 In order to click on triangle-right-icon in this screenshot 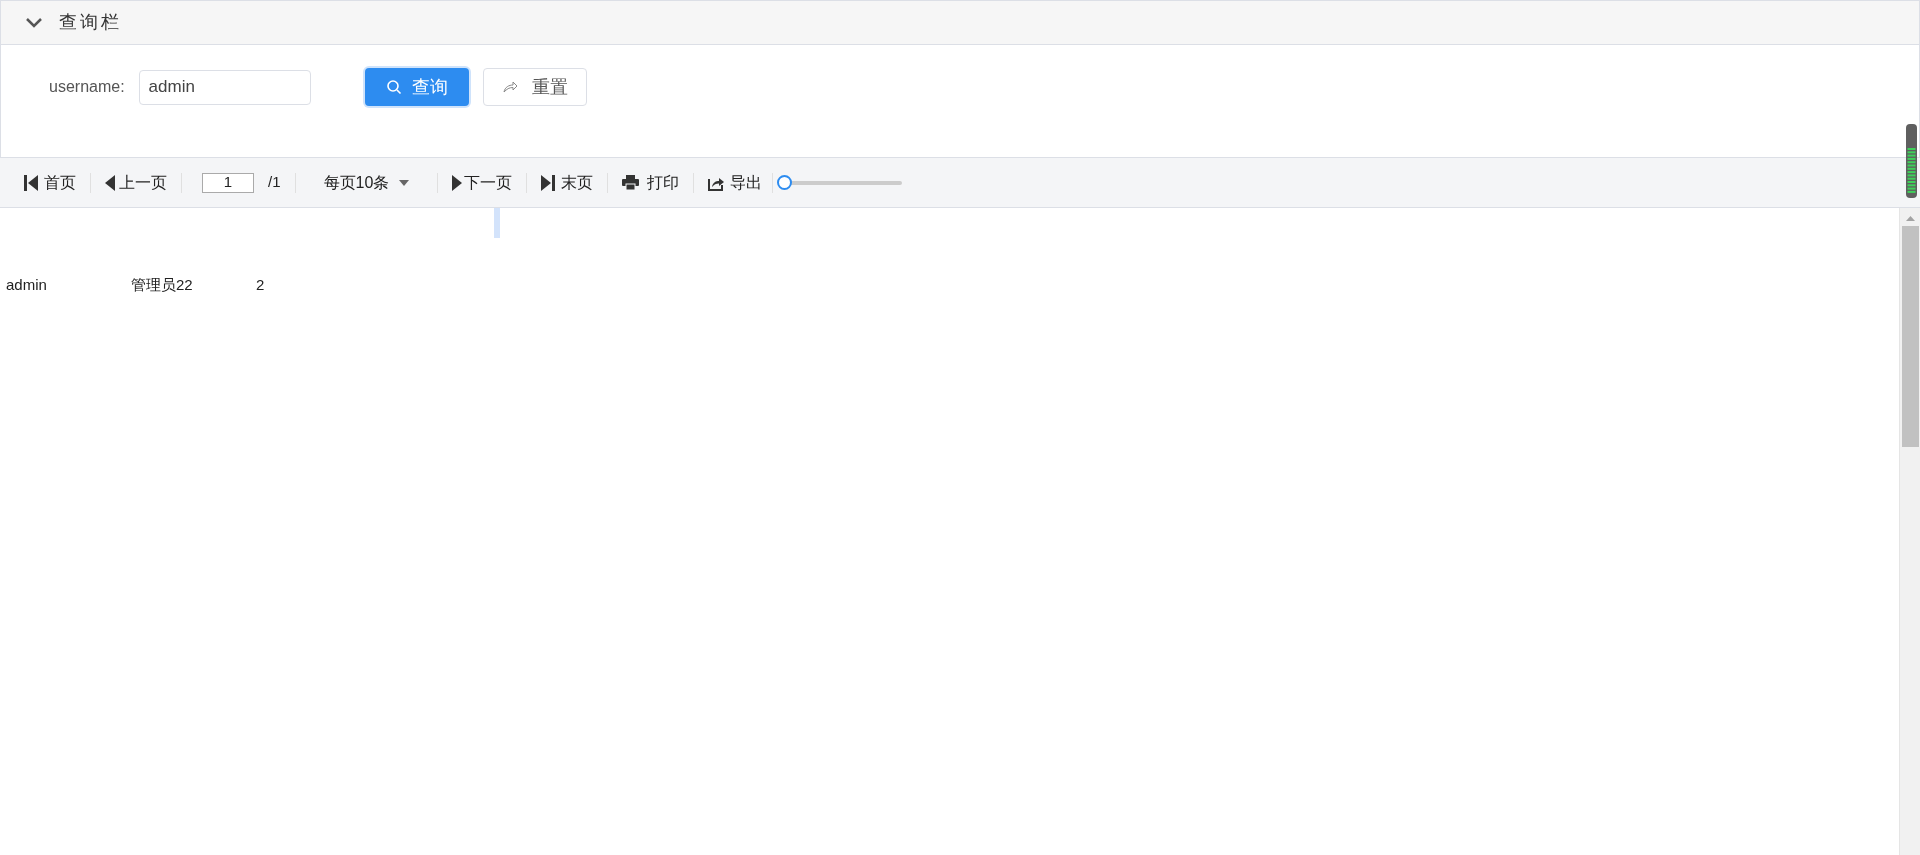, I will do `click(457, 182)`.